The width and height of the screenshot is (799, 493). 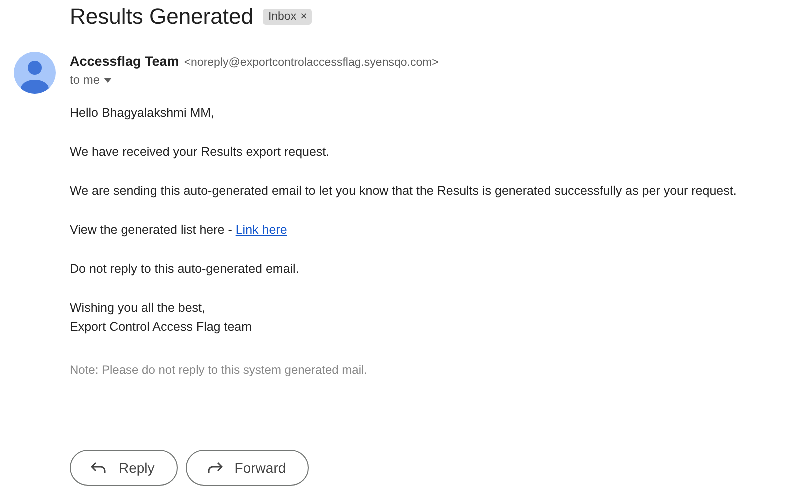 What do you see at coordinates (200, 152) in the screenshot?
I see `body-text: We have received your Results export request.` at bounding box center [200, 152].